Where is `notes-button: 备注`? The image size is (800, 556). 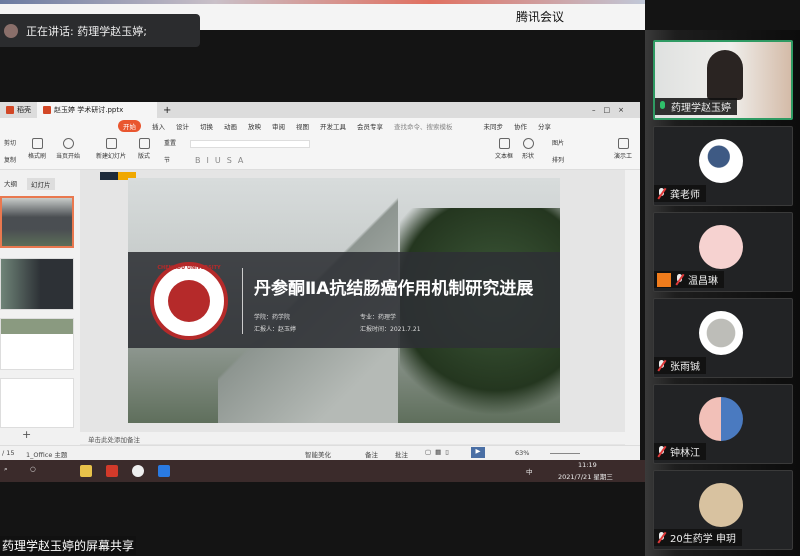
notes-button: 备注 is located at coordinates (371, 454).